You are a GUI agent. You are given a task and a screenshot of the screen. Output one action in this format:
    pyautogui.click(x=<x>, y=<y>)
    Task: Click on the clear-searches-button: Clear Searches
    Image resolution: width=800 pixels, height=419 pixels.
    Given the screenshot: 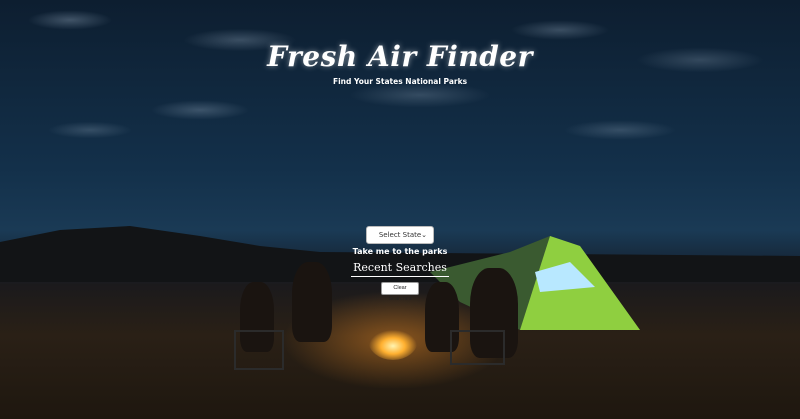 What is the action you would take?
    pyautogui.click(x=400, y=292)
    